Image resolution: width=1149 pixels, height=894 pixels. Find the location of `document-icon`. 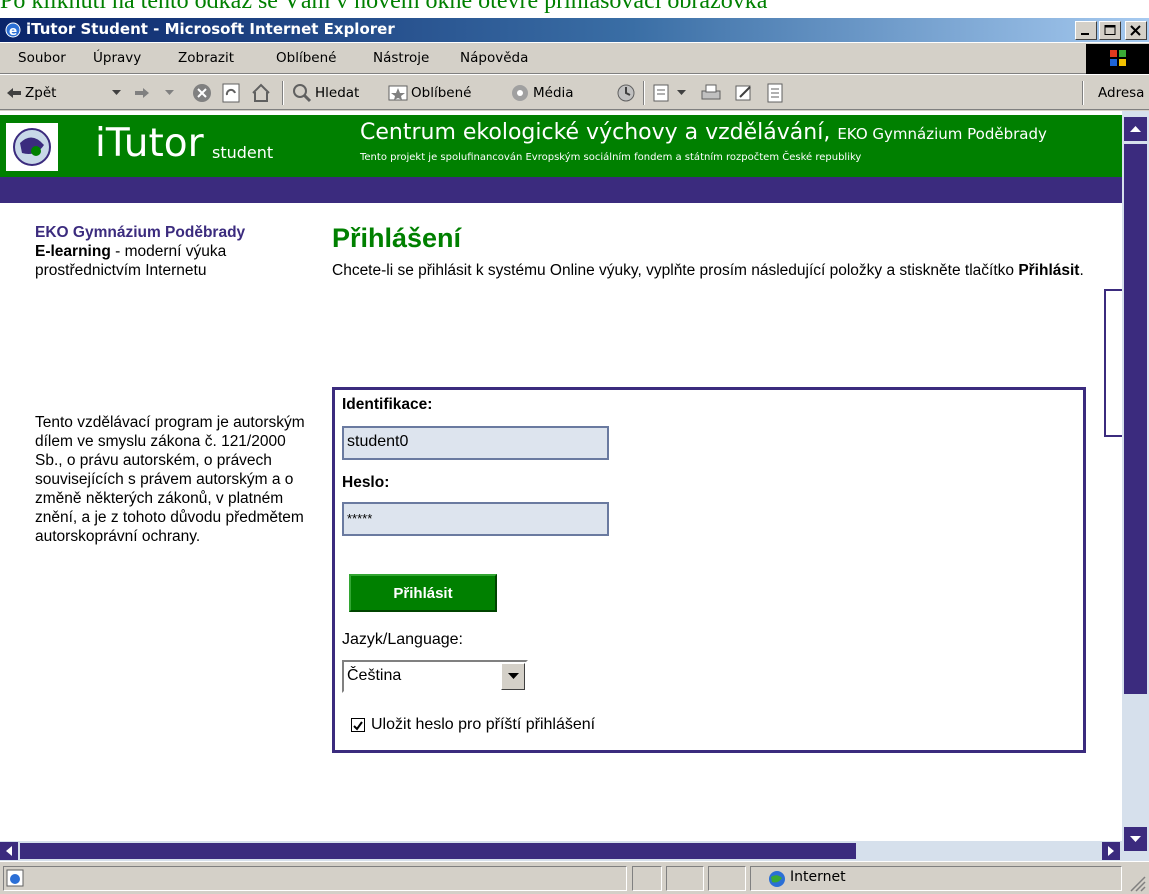

document-icon is located at coordinates (775, 93).